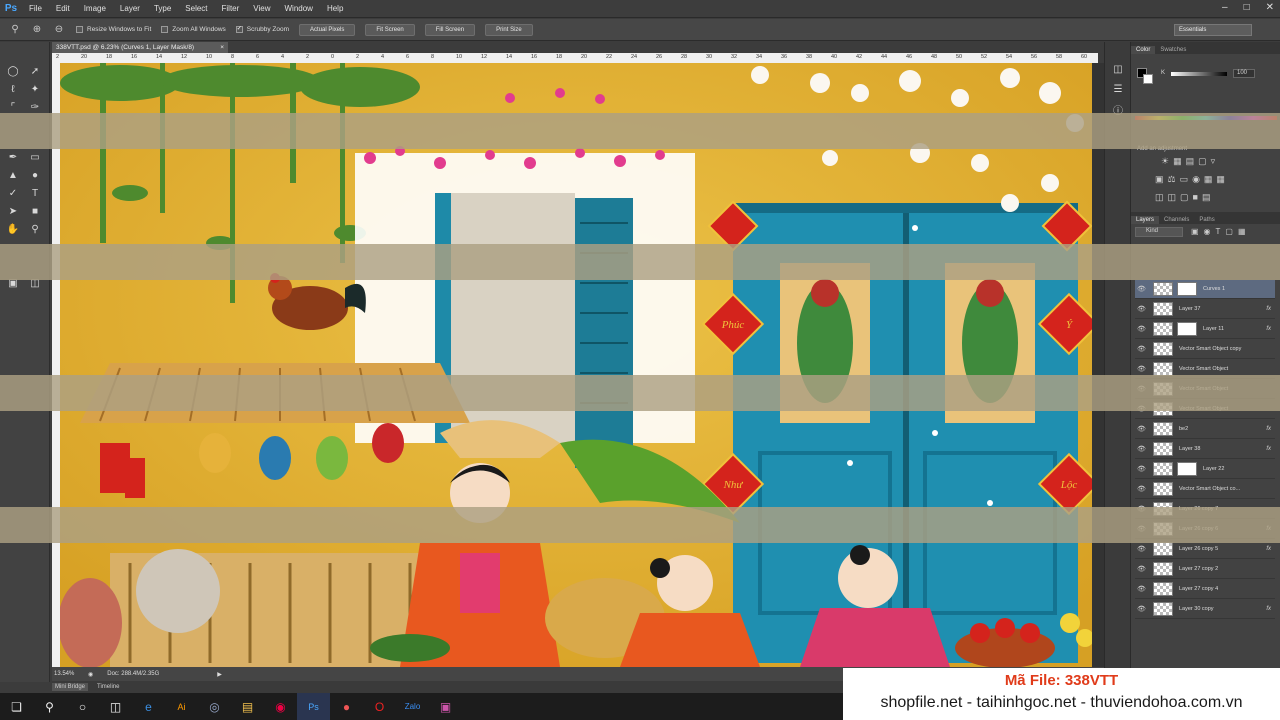 This screenshot has height=720, width=1280. I want to click on type-tool-icon: T, so click(35, 193).